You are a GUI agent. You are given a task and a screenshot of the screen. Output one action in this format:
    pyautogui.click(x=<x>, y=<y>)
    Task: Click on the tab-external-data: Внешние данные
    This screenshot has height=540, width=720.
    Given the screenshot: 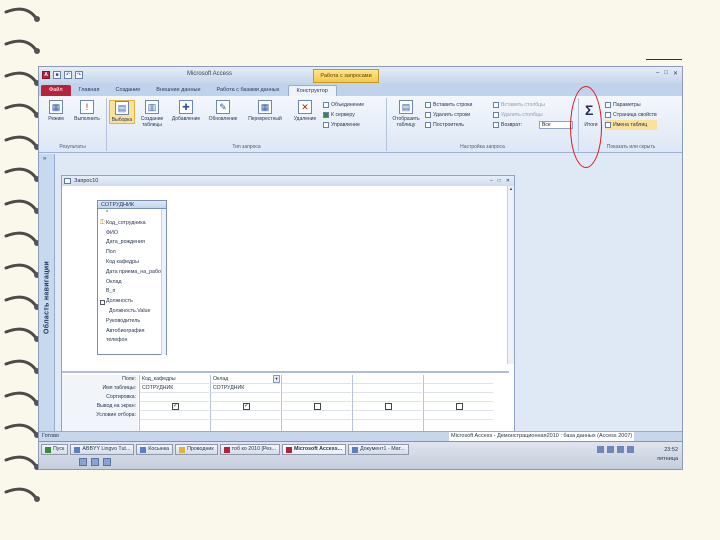 What is the action you would take?
    pyautogui.click(x=178, y=90)
    